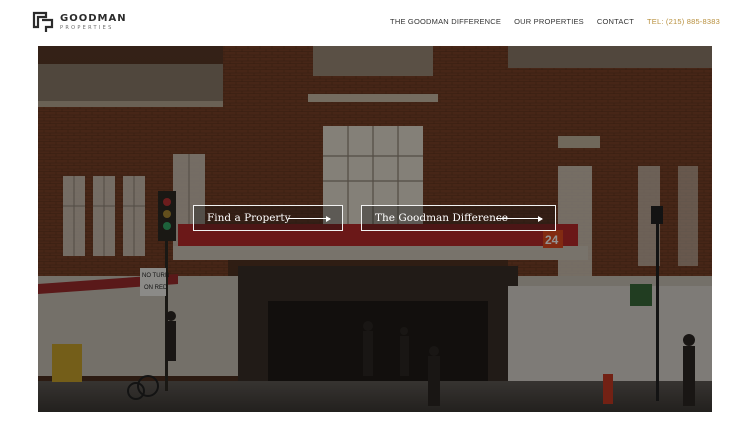  I want to click on goodman-difference-label: The Goodman Difference, so click(441, 218).